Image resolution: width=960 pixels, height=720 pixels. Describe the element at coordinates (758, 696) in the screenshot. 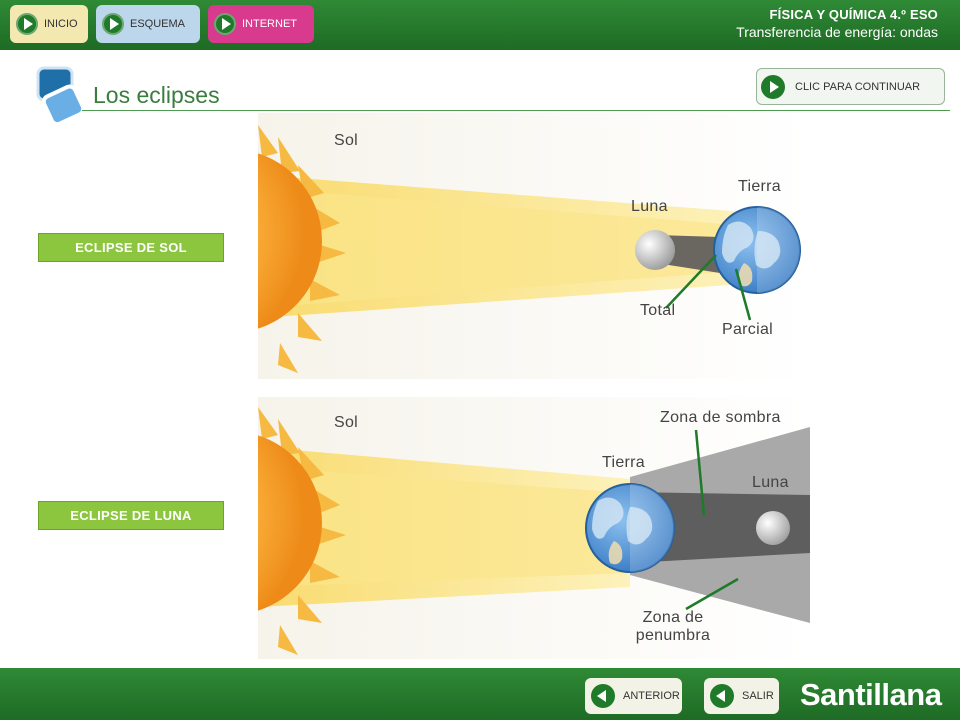

I see `exit-label: SALIR` at that location.